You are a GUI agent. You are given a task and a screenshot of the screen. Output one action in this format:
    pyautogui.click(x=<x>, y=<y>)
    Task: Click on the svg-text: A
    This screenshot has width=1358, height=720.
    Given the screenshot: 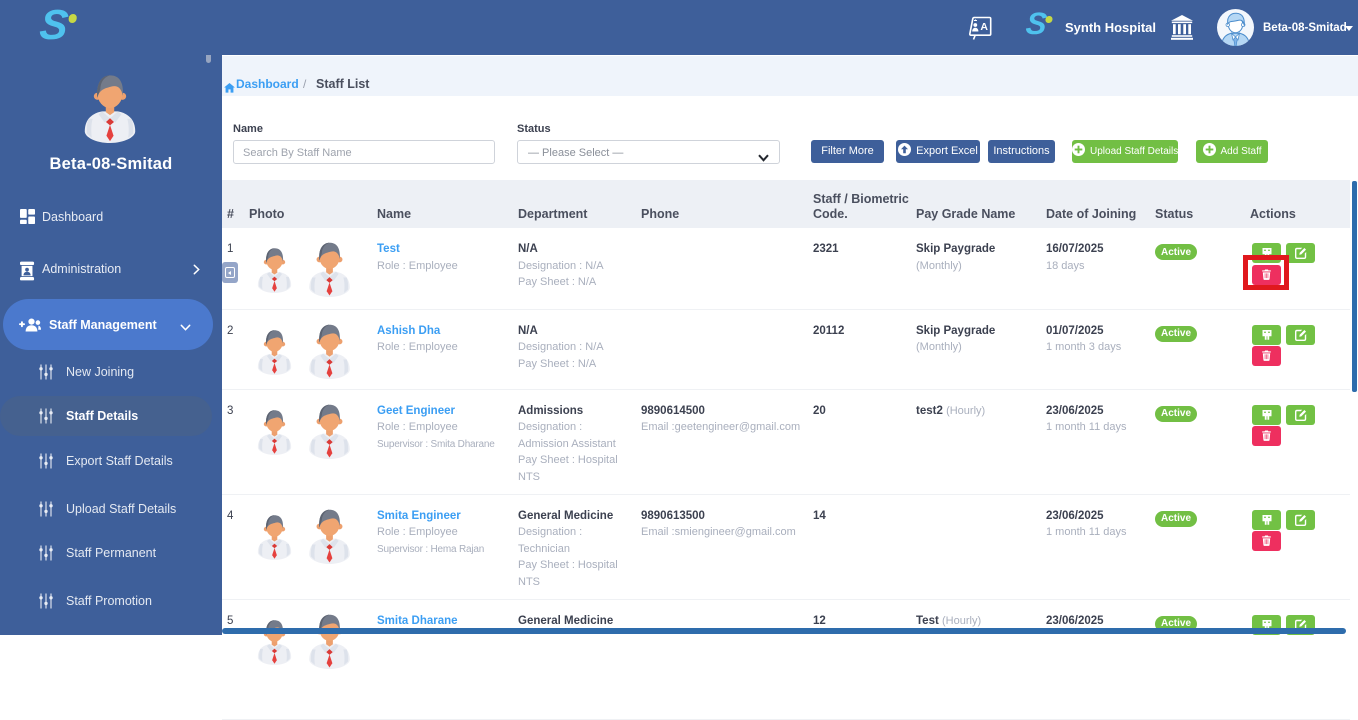 What is the action you would take?
    pyautogui.click(x=984, y=27)
    